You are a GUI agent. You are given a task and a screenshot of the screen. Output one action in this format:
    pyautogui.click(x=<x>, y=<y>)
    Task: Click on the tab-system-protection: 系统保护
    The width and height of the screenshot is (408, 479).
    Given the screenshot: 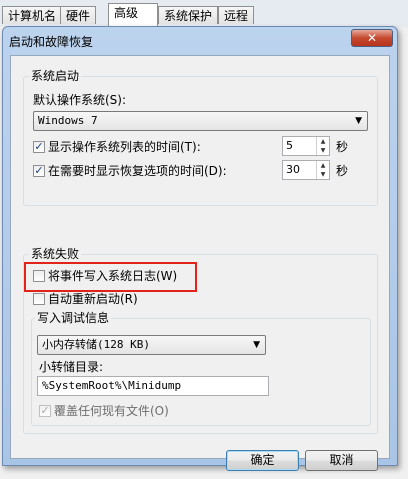 What is the action you would take?
    pyautogui.click(x=188, y=15)
    